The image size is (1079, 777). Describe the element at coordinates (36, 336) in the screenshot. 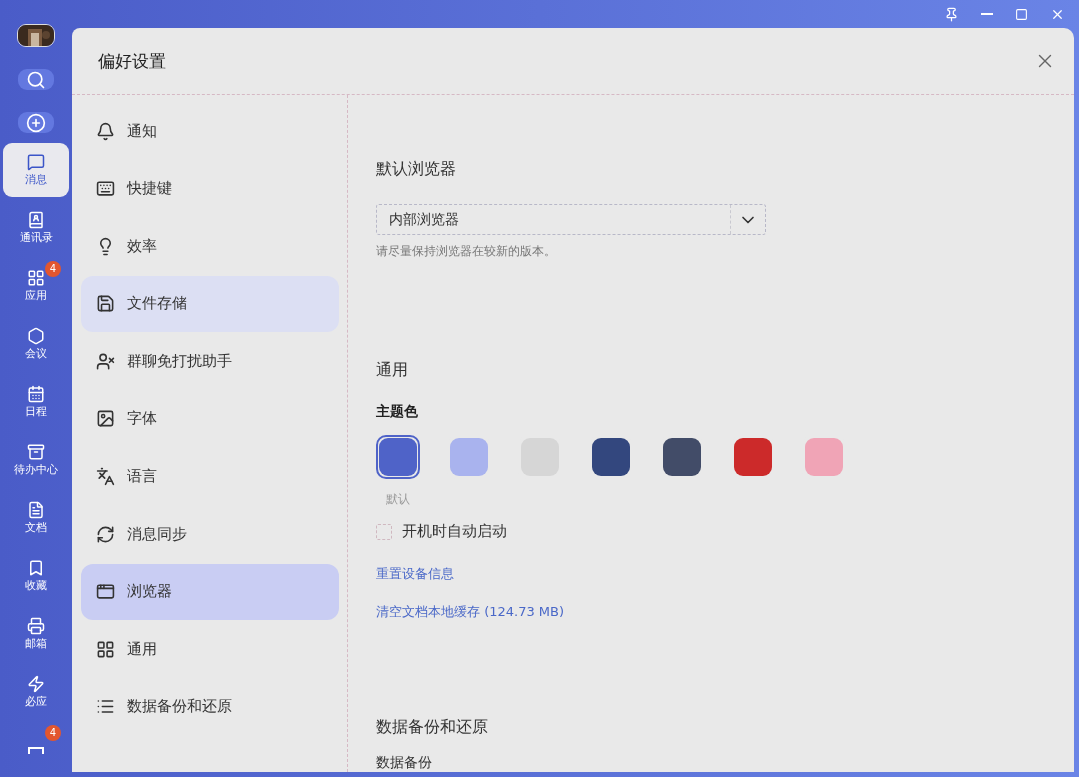

I see `hexagon-icon` at that location.